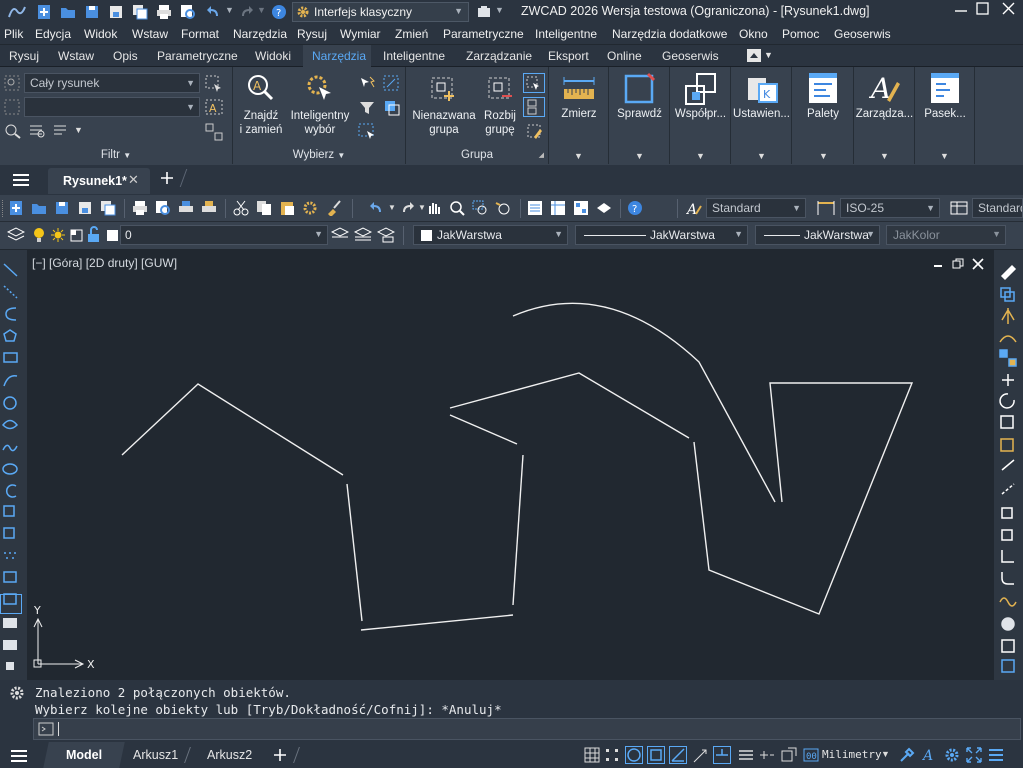 The width and height of the screenshot is (1023, 768). I want to click on grid-toggle-icon, so click(592, 755).